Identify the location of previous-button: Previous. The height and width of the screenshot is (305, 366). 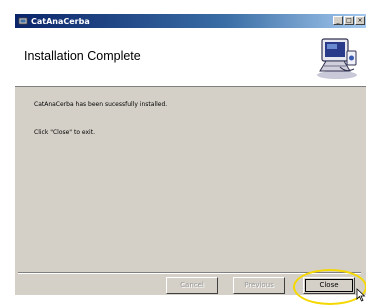
(259, 285).